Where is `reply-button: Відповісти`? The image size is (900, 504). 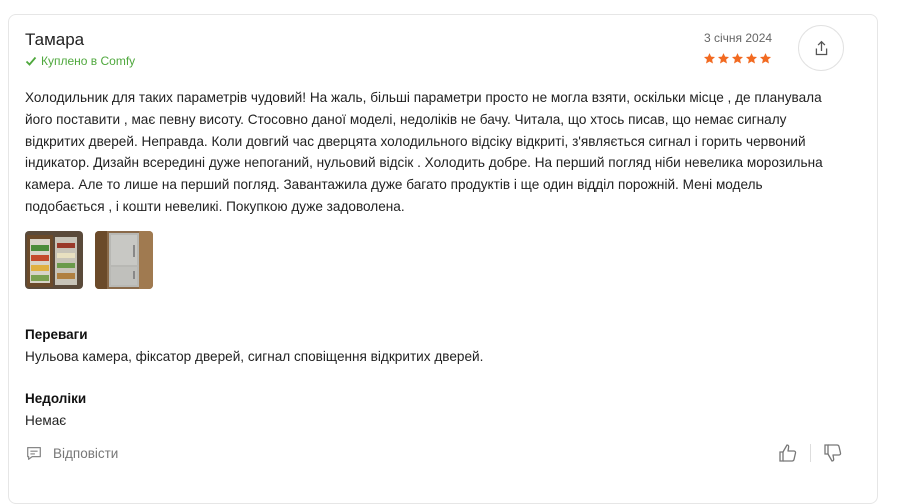 reply-button: Відповісти is located at coordinates (71, 453).